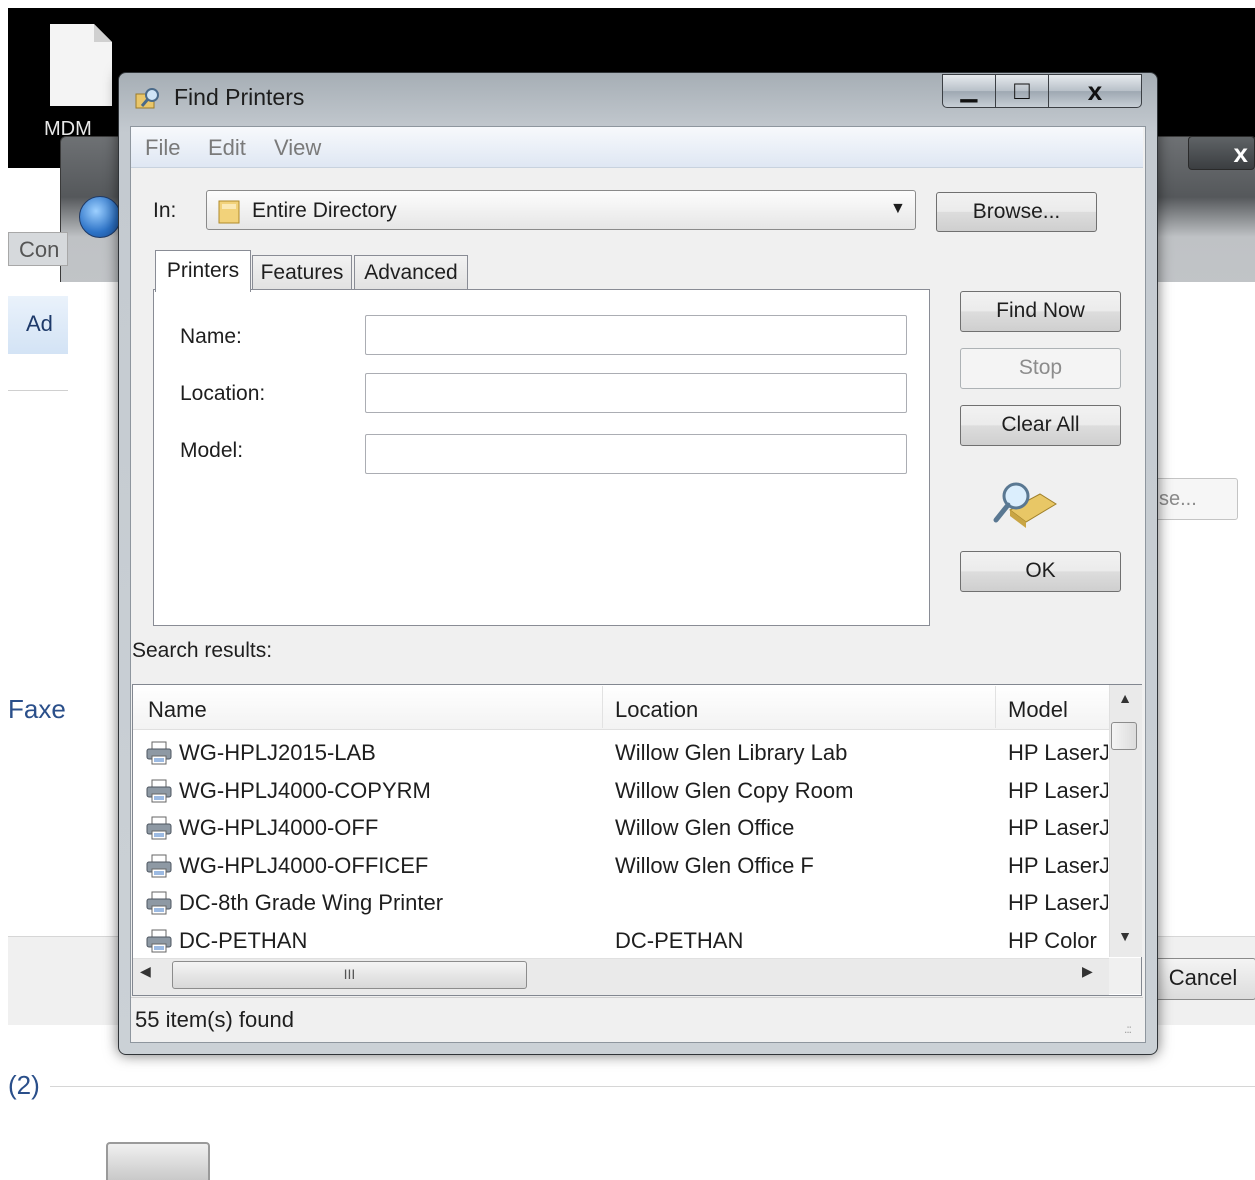 The width and height of the screenshot is (1255, 1180). Describe the element at coordinates (100, 217) in the screenshot. I see `back-arrow-icon` at that location.